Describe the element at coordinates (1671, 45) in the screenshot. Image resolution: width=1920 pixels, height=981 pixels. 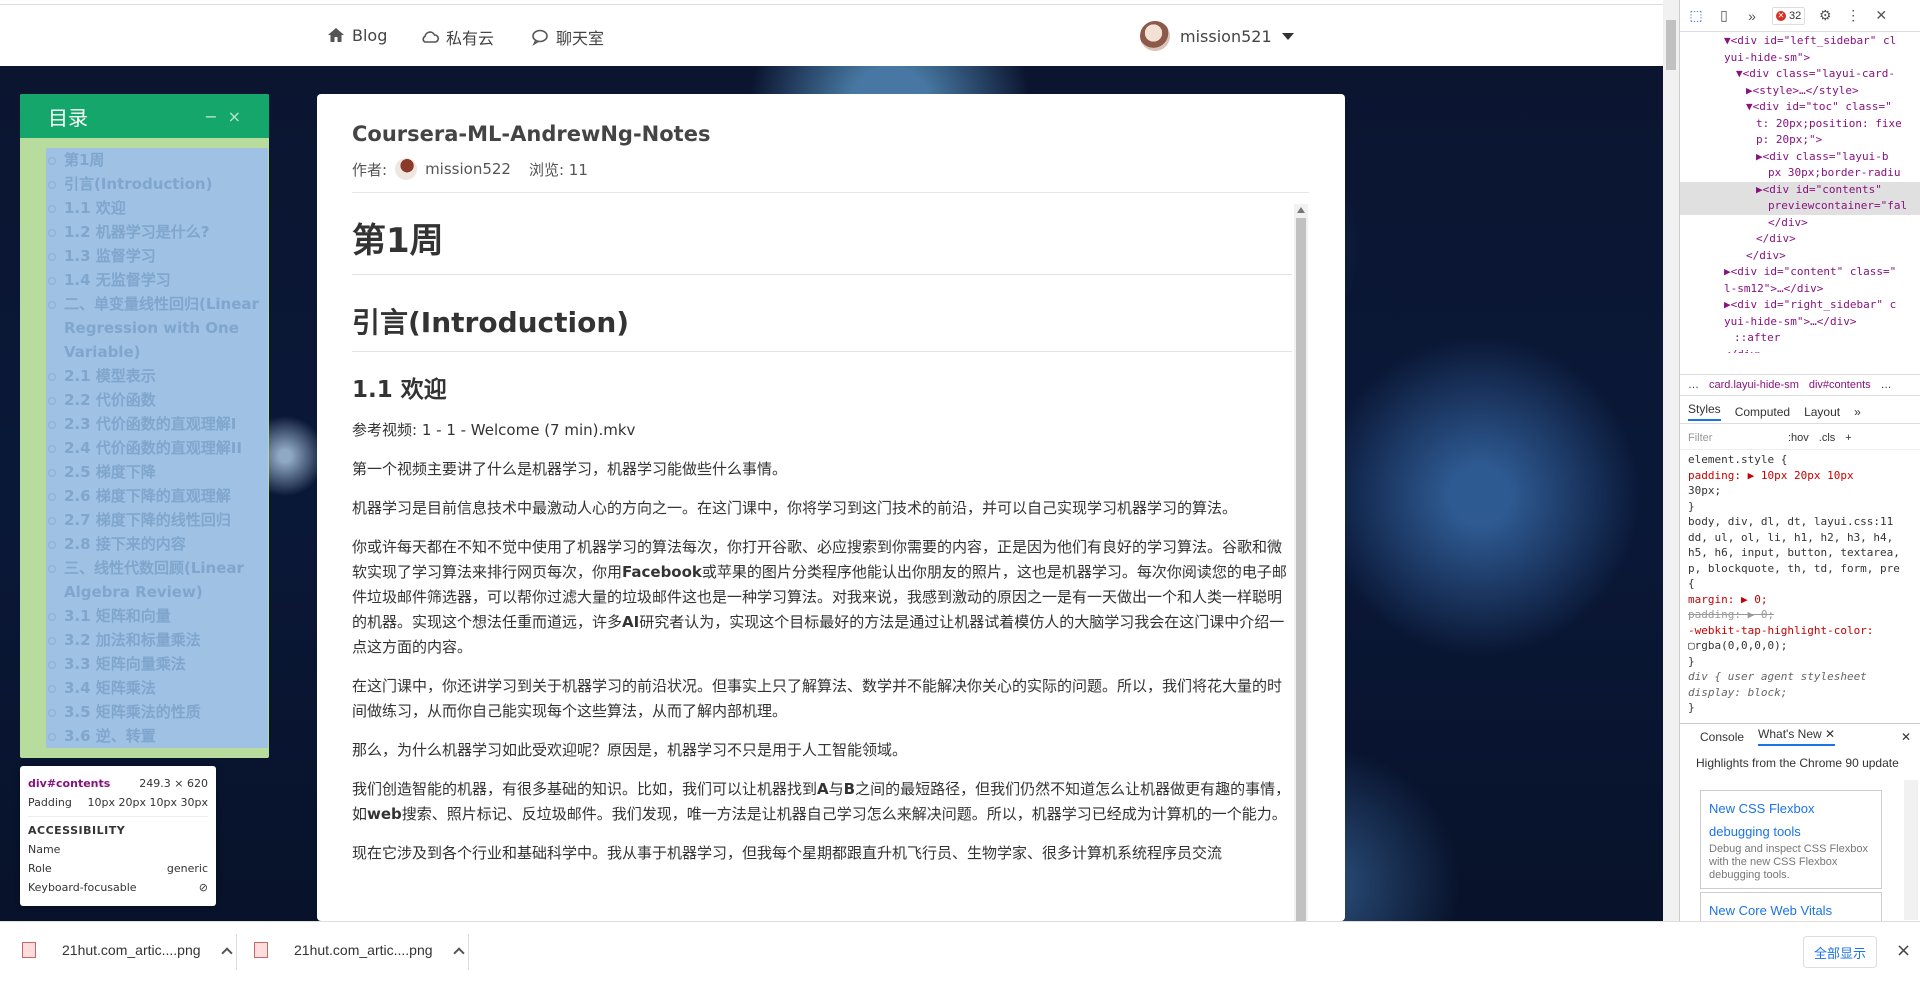
I see `page-scrollbar-thumb` at that location.